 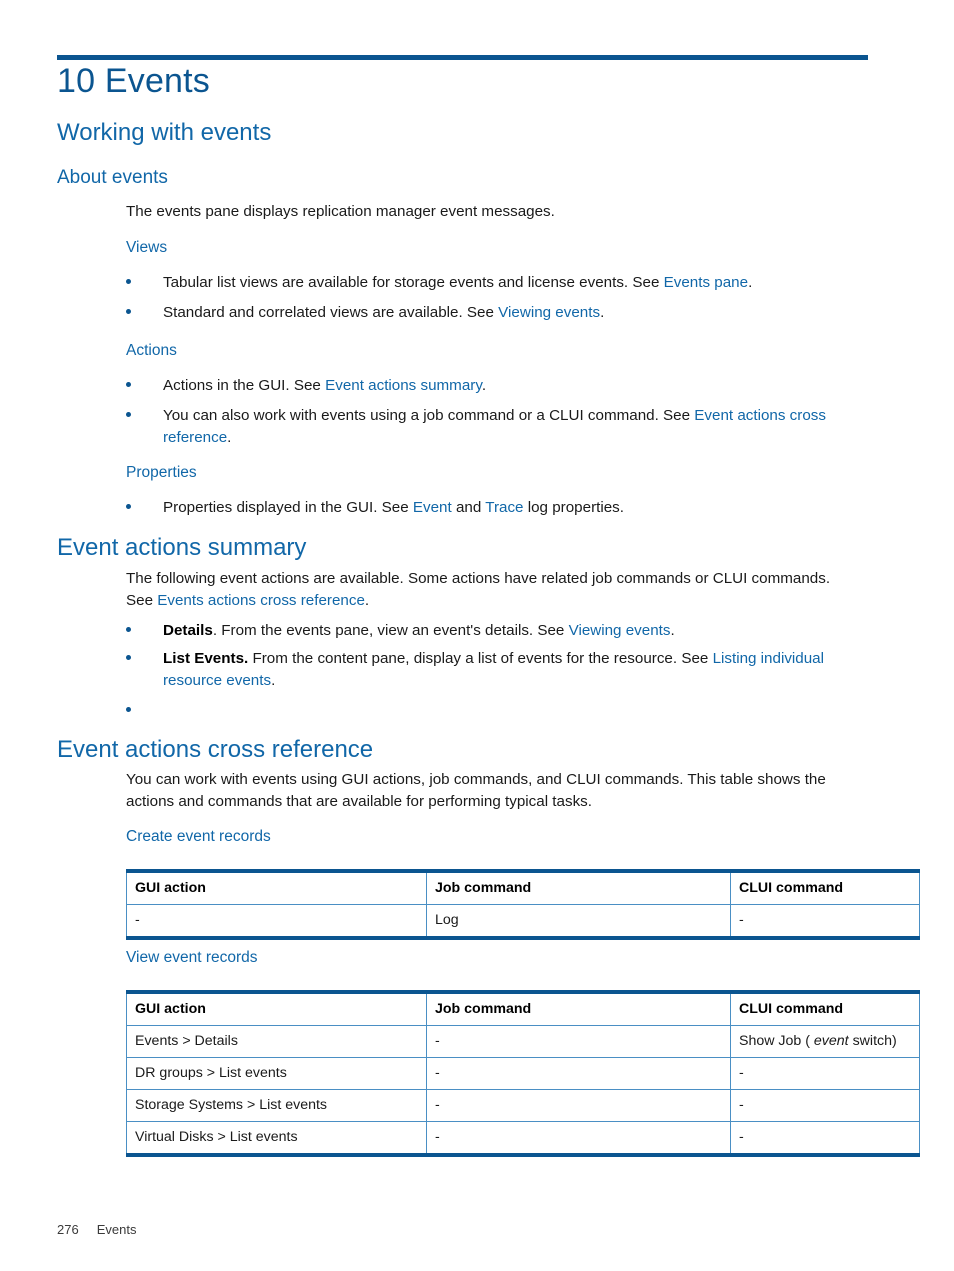 I want to click on clui-text-italic: event, so click(x=831, y=1041).